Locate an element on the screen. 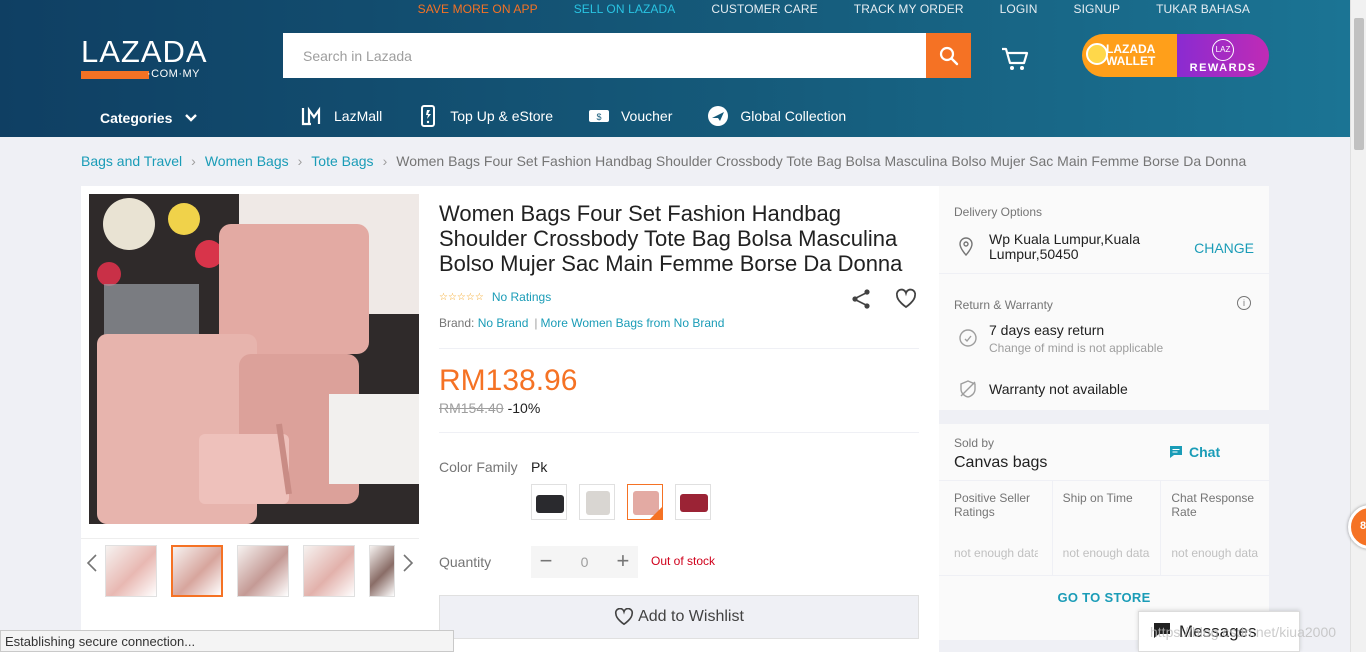 The image size is (1366, 652). scrollbar-thumb is located at coordinates (1359, 84).